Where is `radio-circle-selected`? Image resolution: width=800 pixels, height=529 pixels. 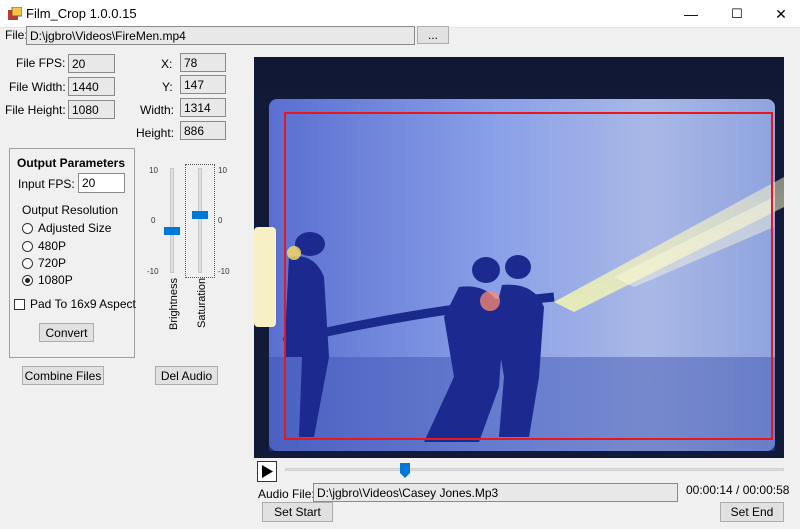
radio-circle-selected is located at coordinates (27, 280).